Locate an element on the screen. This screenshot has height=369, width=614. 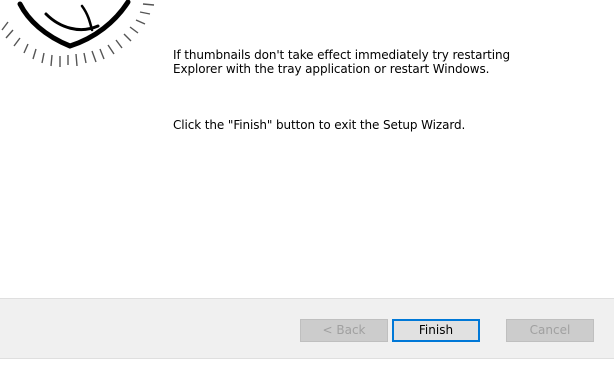
sketch-illustration-icon is located at coordinates (78, 33).